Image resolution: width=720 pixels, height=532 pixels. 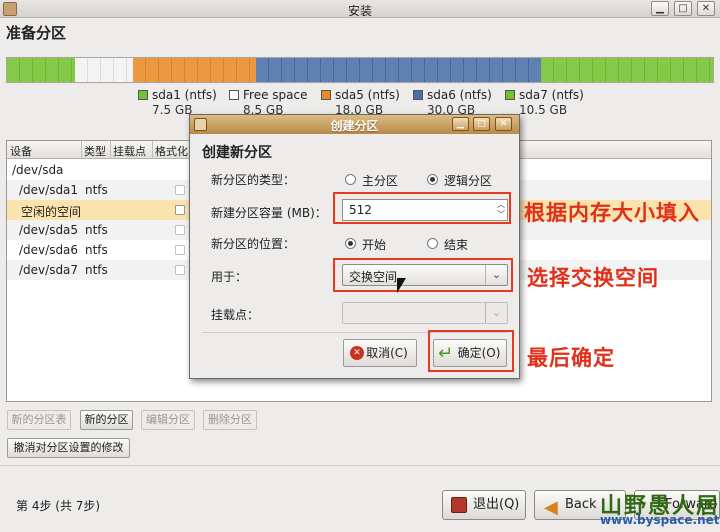 I want to click on swap-annotation: 选择交换空间, so click(x=593, y=278).